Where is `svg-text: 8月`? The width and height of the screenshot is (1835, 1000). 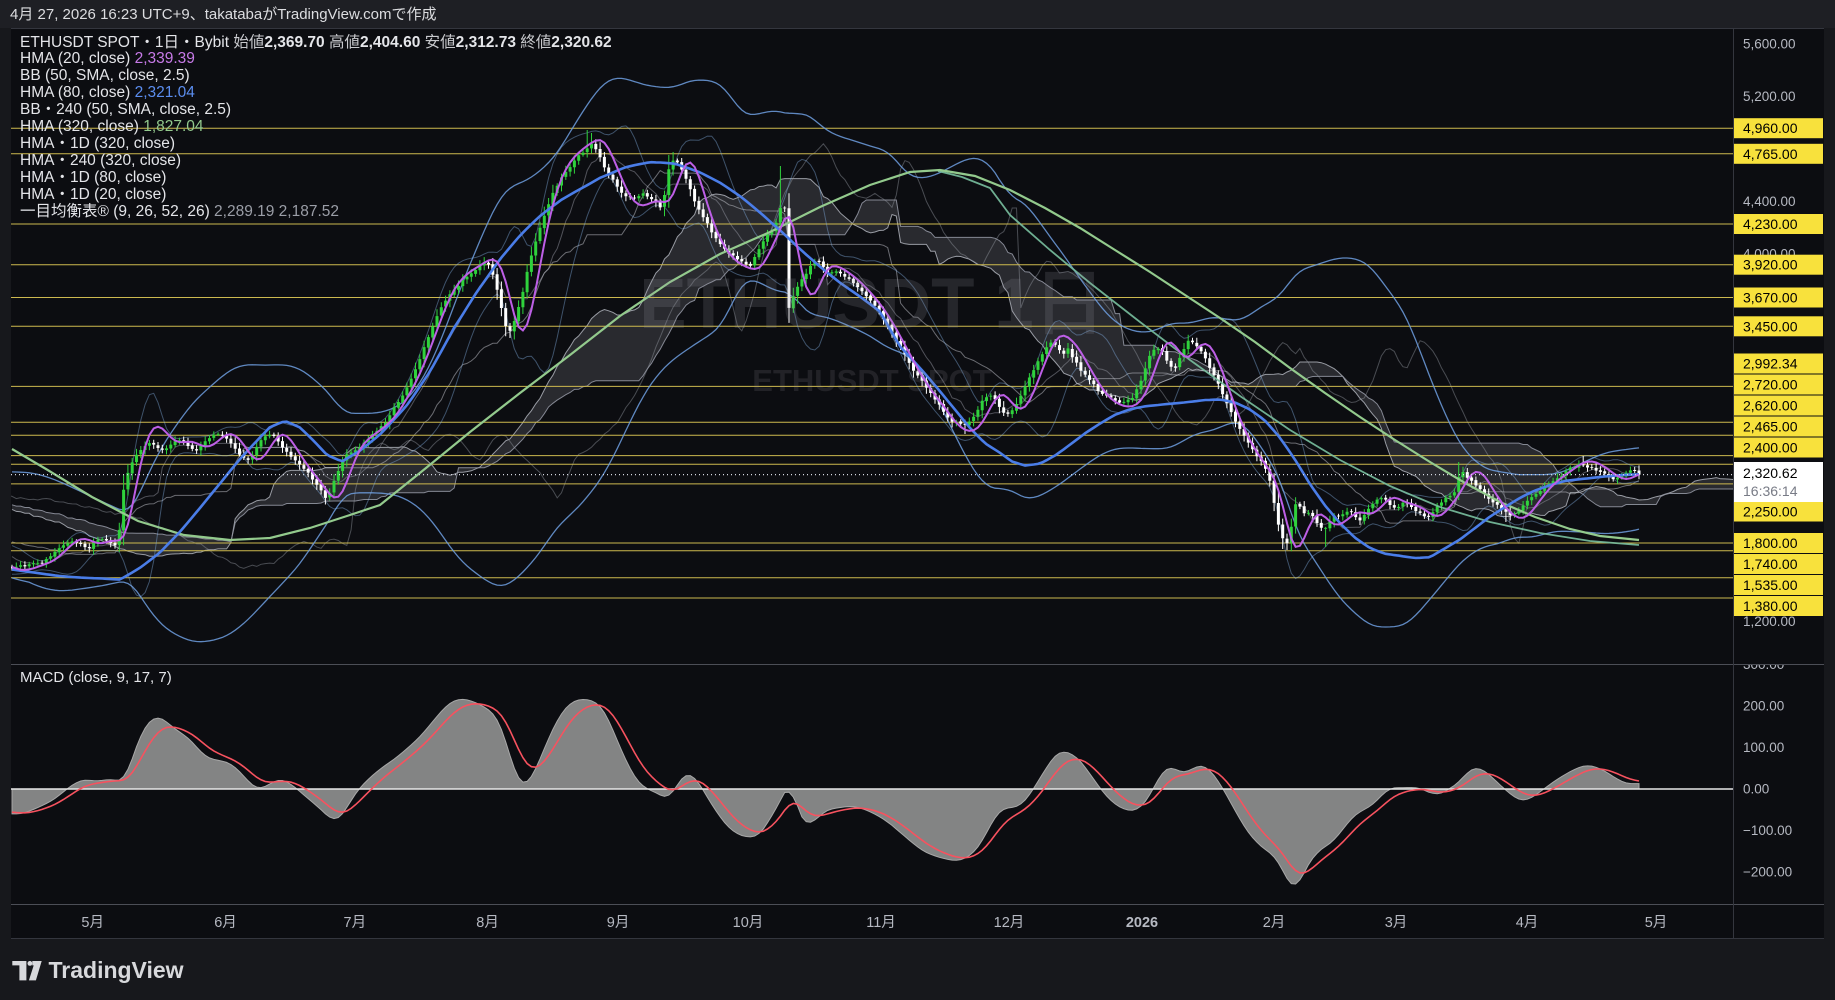 svg-text: 8月 is located at coordinates (487, 923).